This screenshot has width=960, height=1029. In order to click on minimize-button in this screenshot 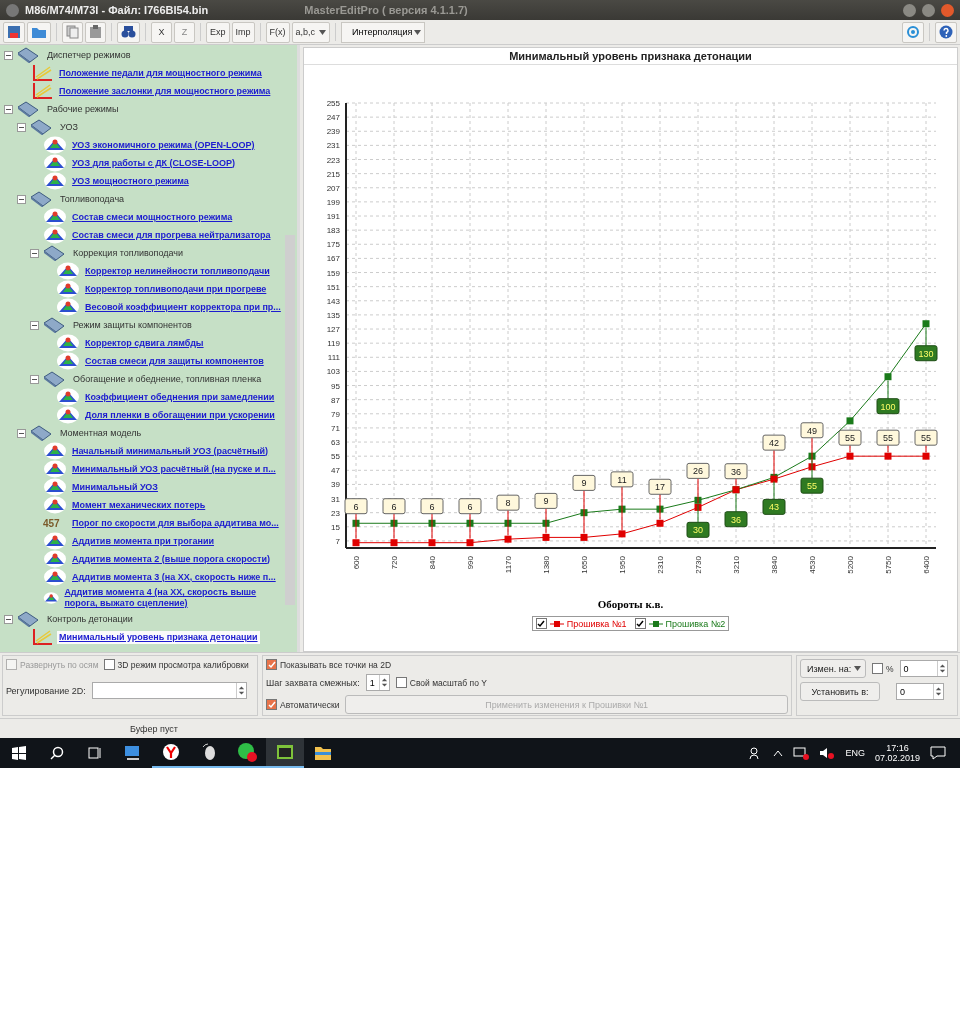, I will do `click(909, 10)`.